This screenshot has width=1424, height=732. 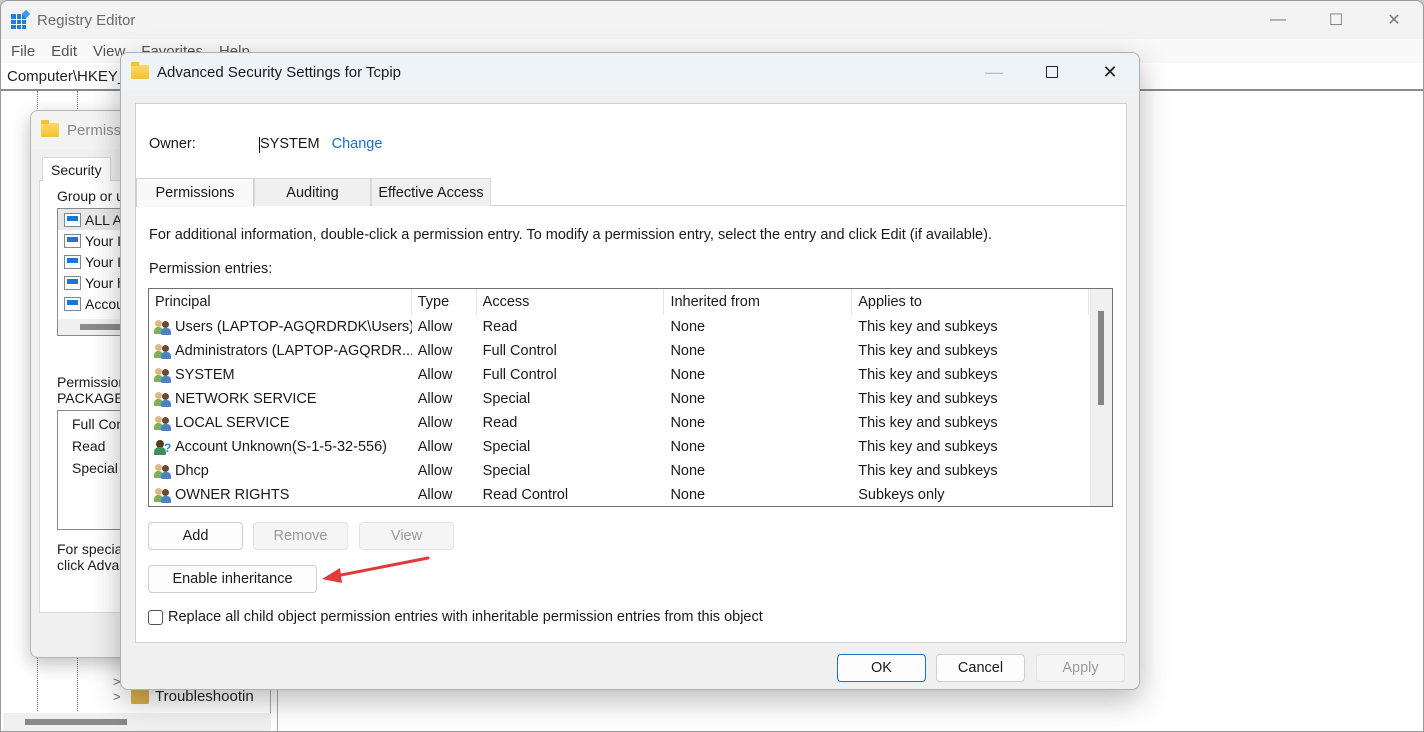 What do you see at coordinates (406, 536) in the screenshot?
I see `view-button: View` at bounding box center [406, 536].